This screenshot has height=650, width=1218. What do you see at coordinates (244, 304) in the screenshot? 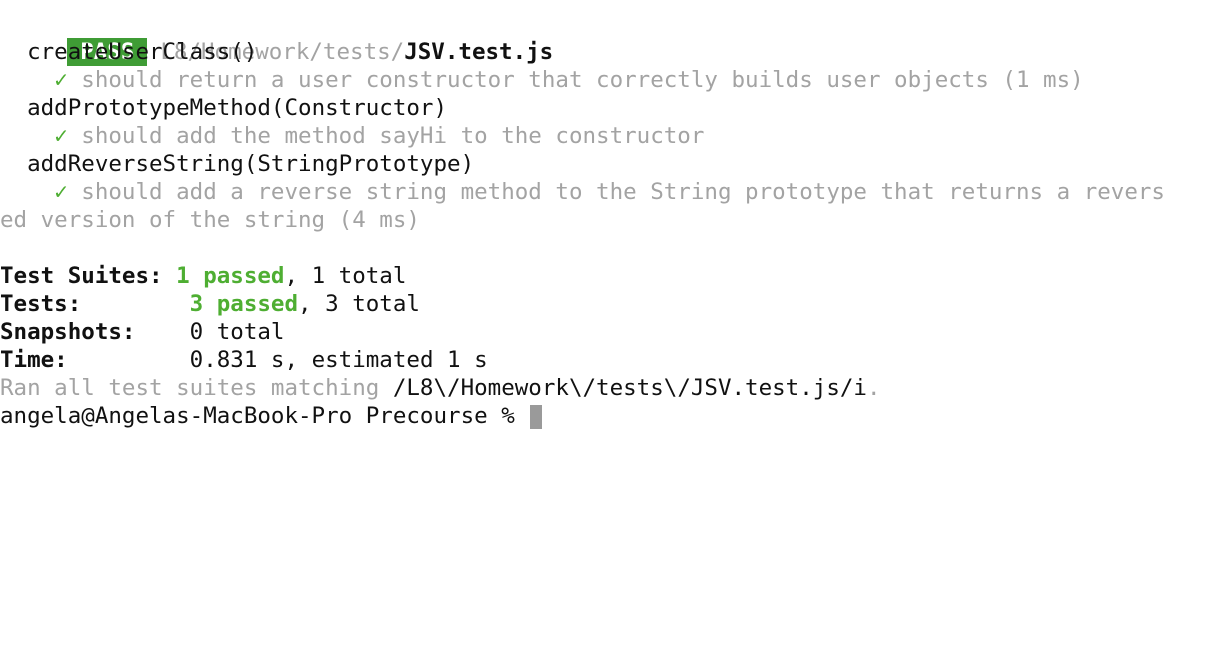
I see `tests-passed-count: 3 passed` at bounding box center [244, 304].